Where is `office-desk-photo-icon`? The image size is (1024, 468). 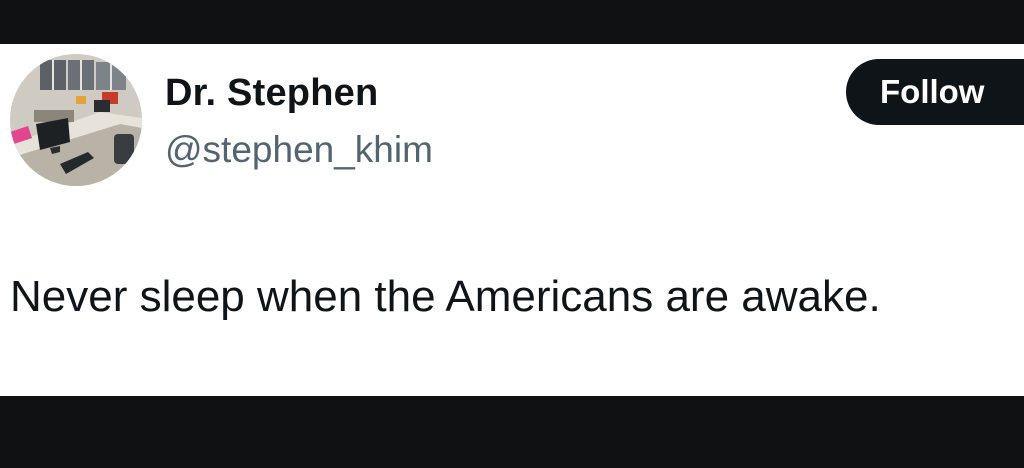 office-desk-photo-icon is located at coordinates (76, 120).